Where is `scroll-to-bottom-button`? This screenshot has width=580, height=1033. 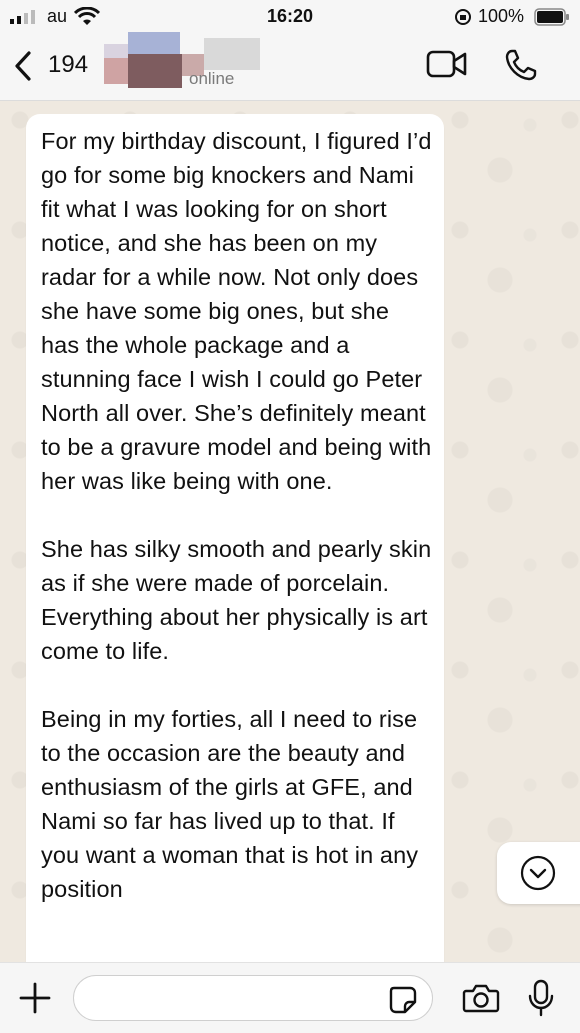 scroll-to-bottom-button is located at coordinates (538, 873).